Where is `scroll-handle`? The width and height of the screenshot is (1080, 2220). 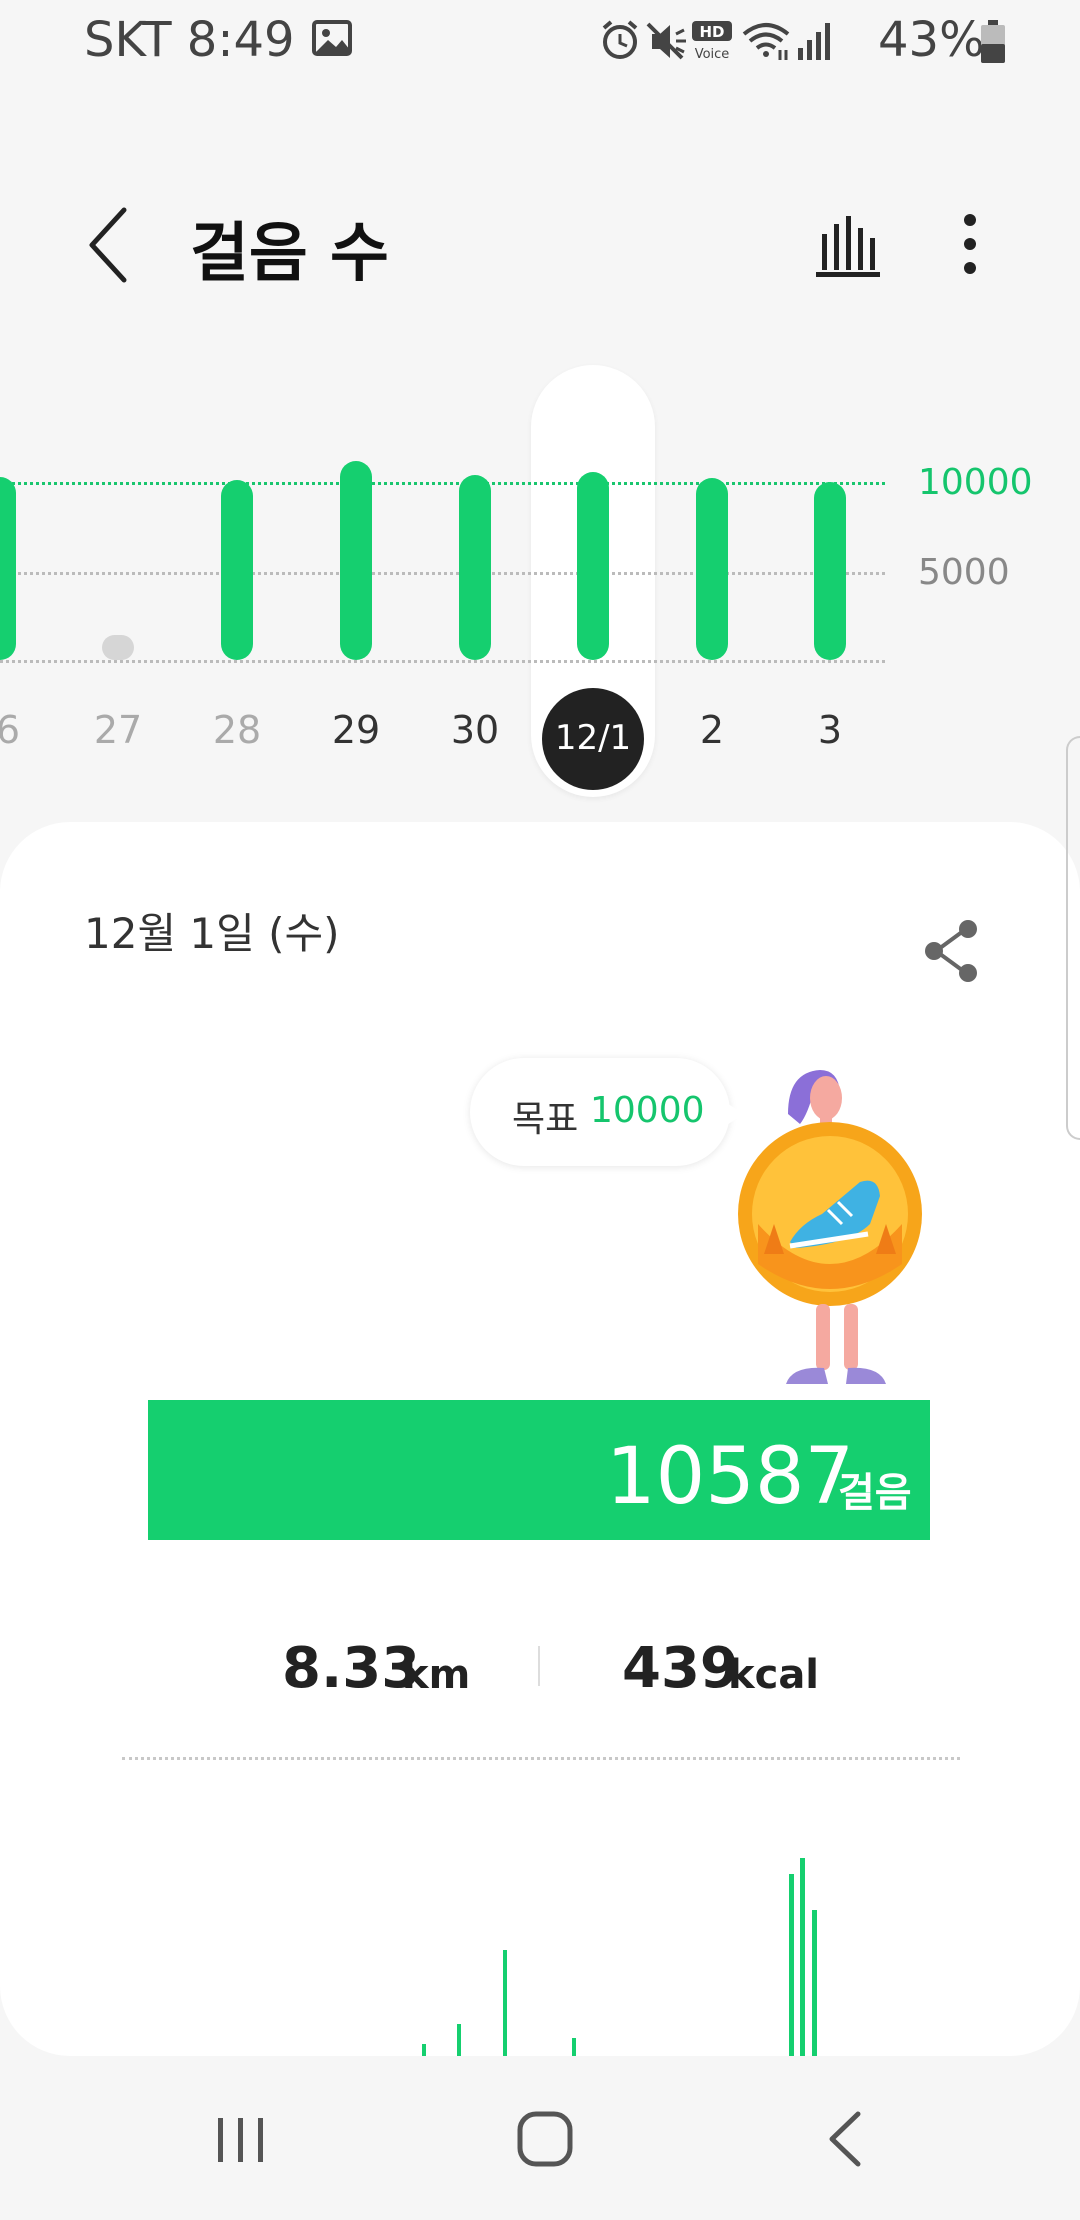 scroll-handle is located at coordinates (1073, 938).